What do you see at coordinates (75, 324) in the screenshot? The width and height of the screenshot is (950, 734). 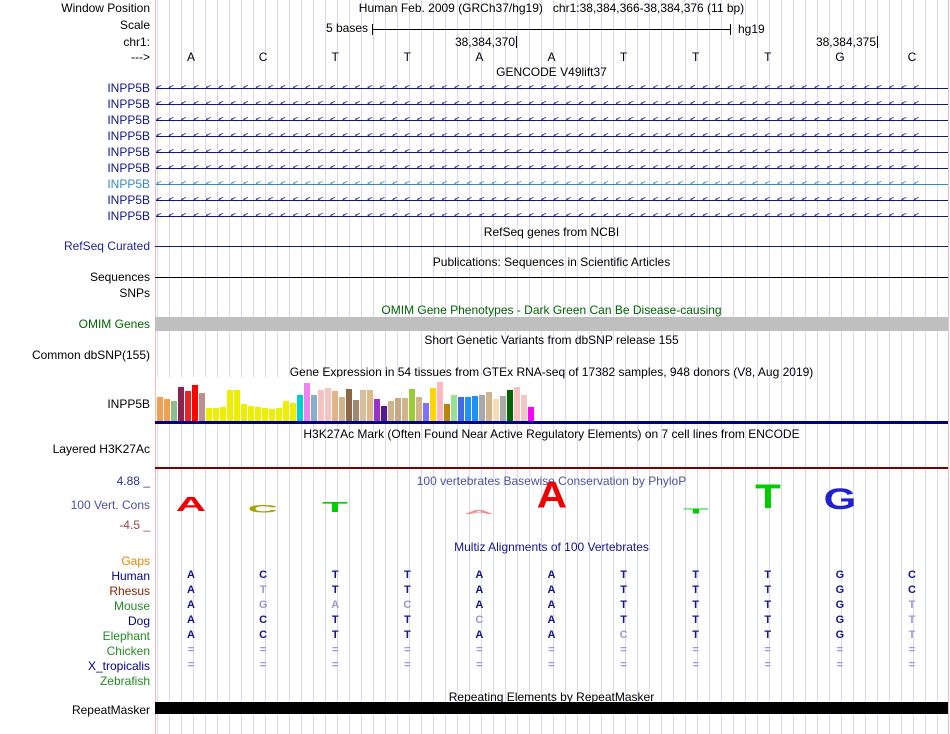 I see `omim-track-label: OMIM Genes` at bounding box center [75, 324].